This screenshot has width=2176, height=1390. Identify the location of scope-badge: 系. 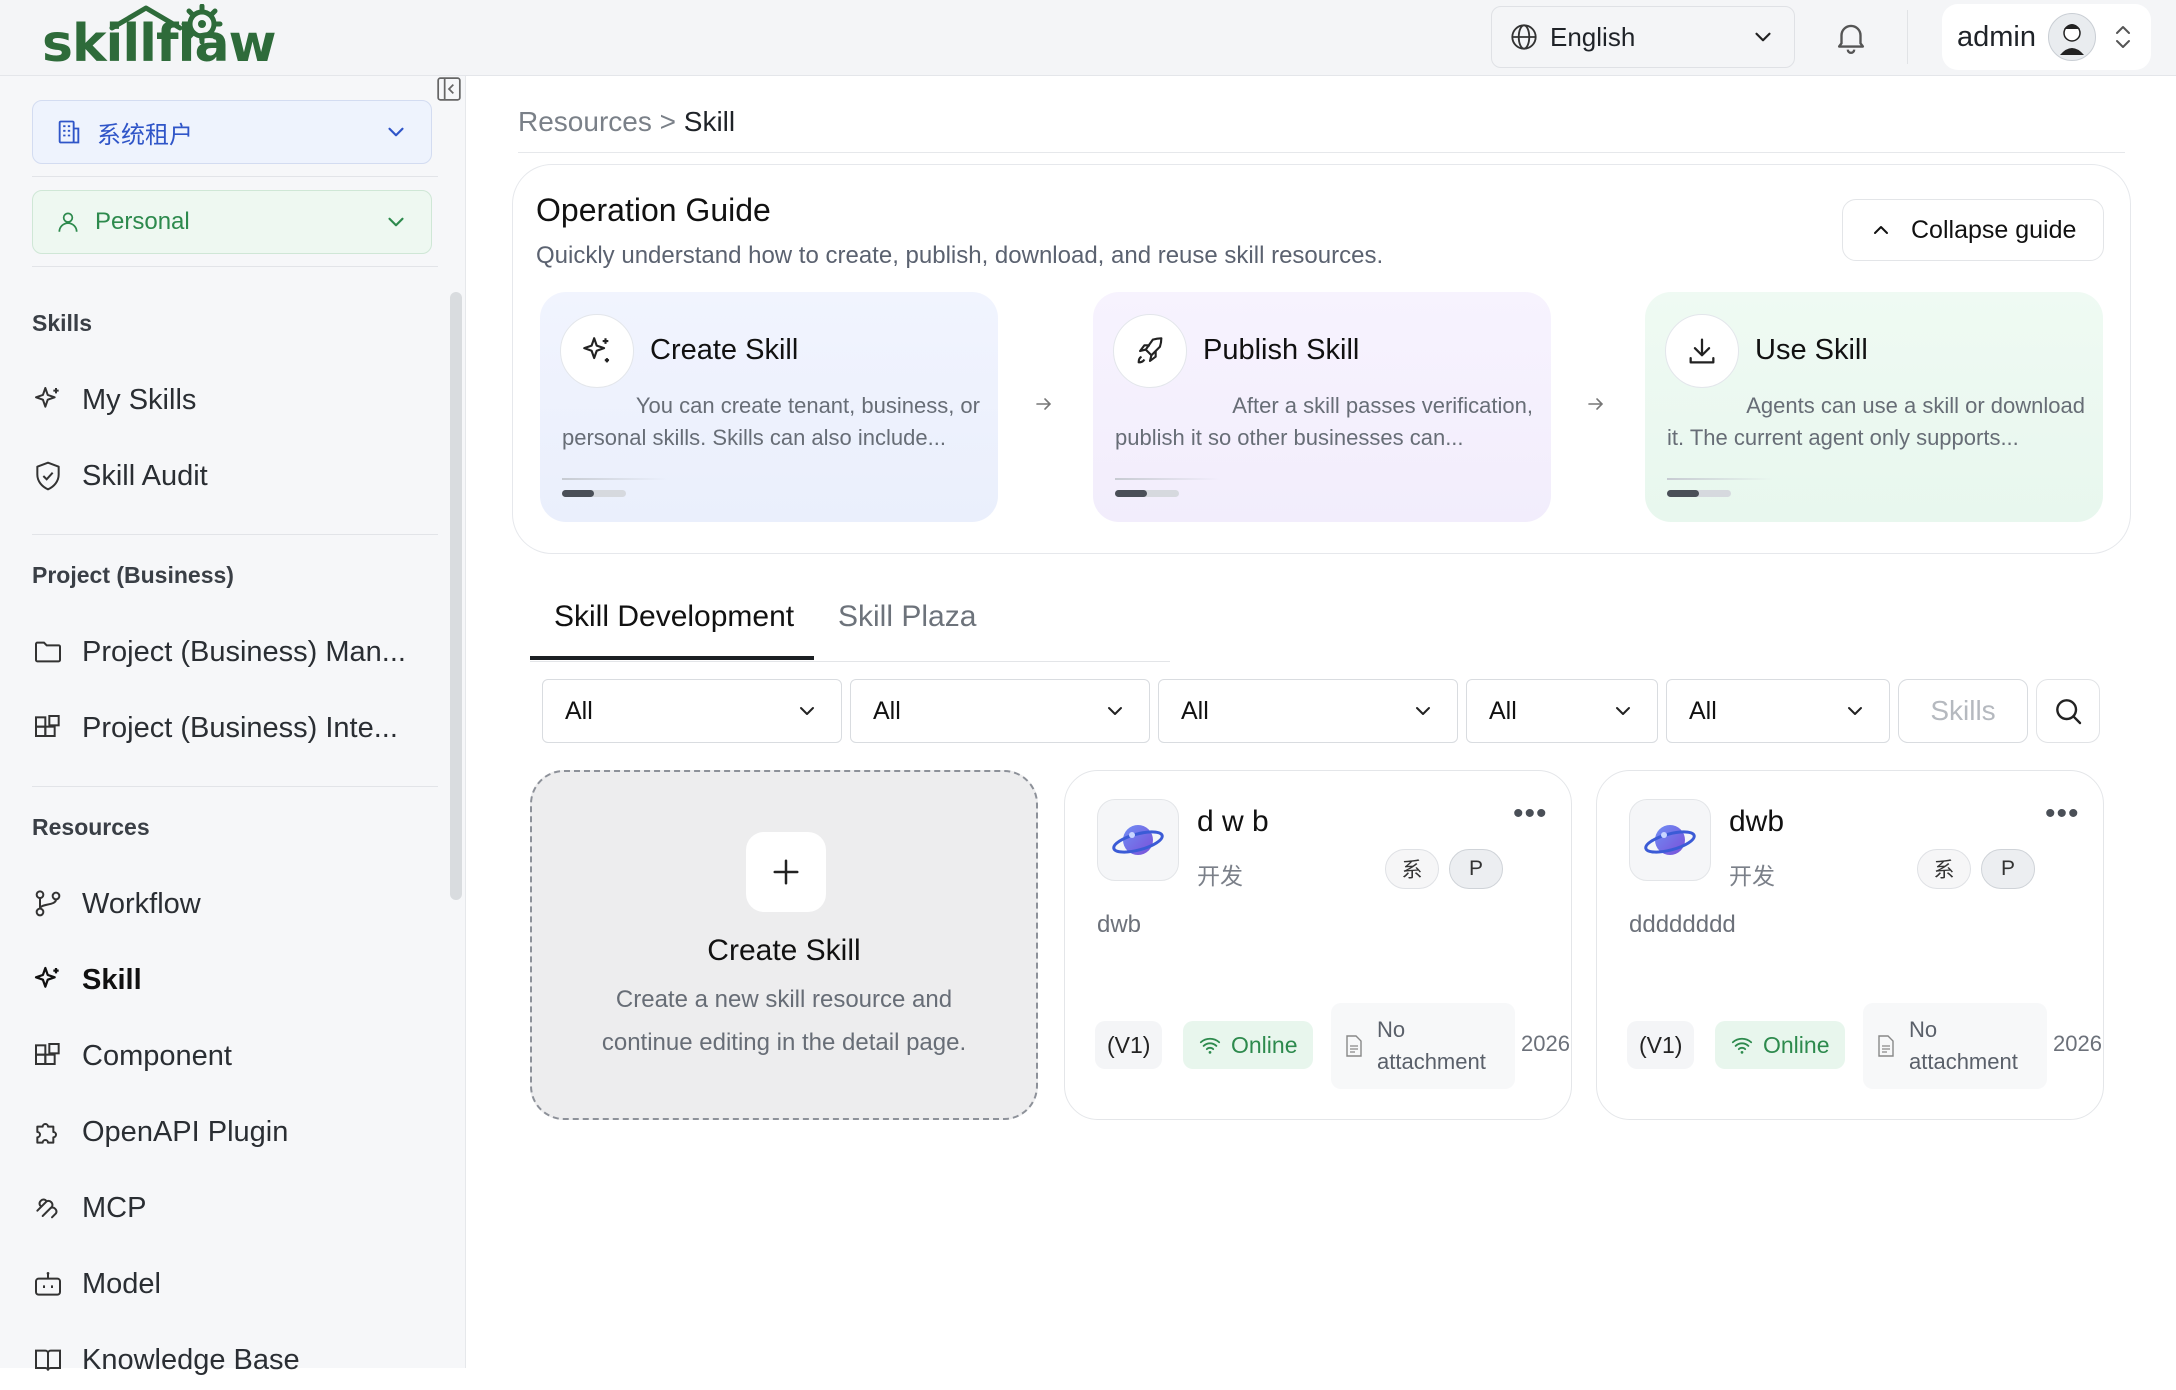
(1944, 869).